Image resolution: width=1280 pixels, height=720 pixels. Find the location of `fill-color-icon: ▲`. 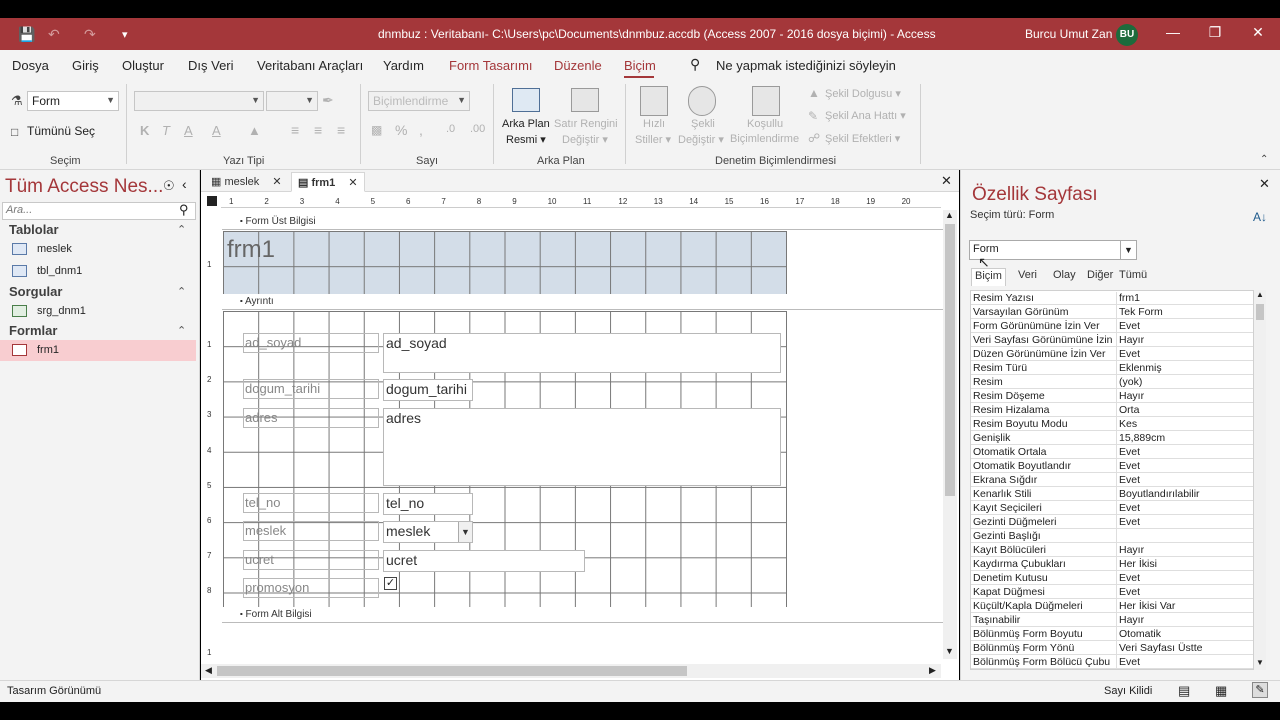

fill-color-icon: ▲ is located at coordinates (254, 130).